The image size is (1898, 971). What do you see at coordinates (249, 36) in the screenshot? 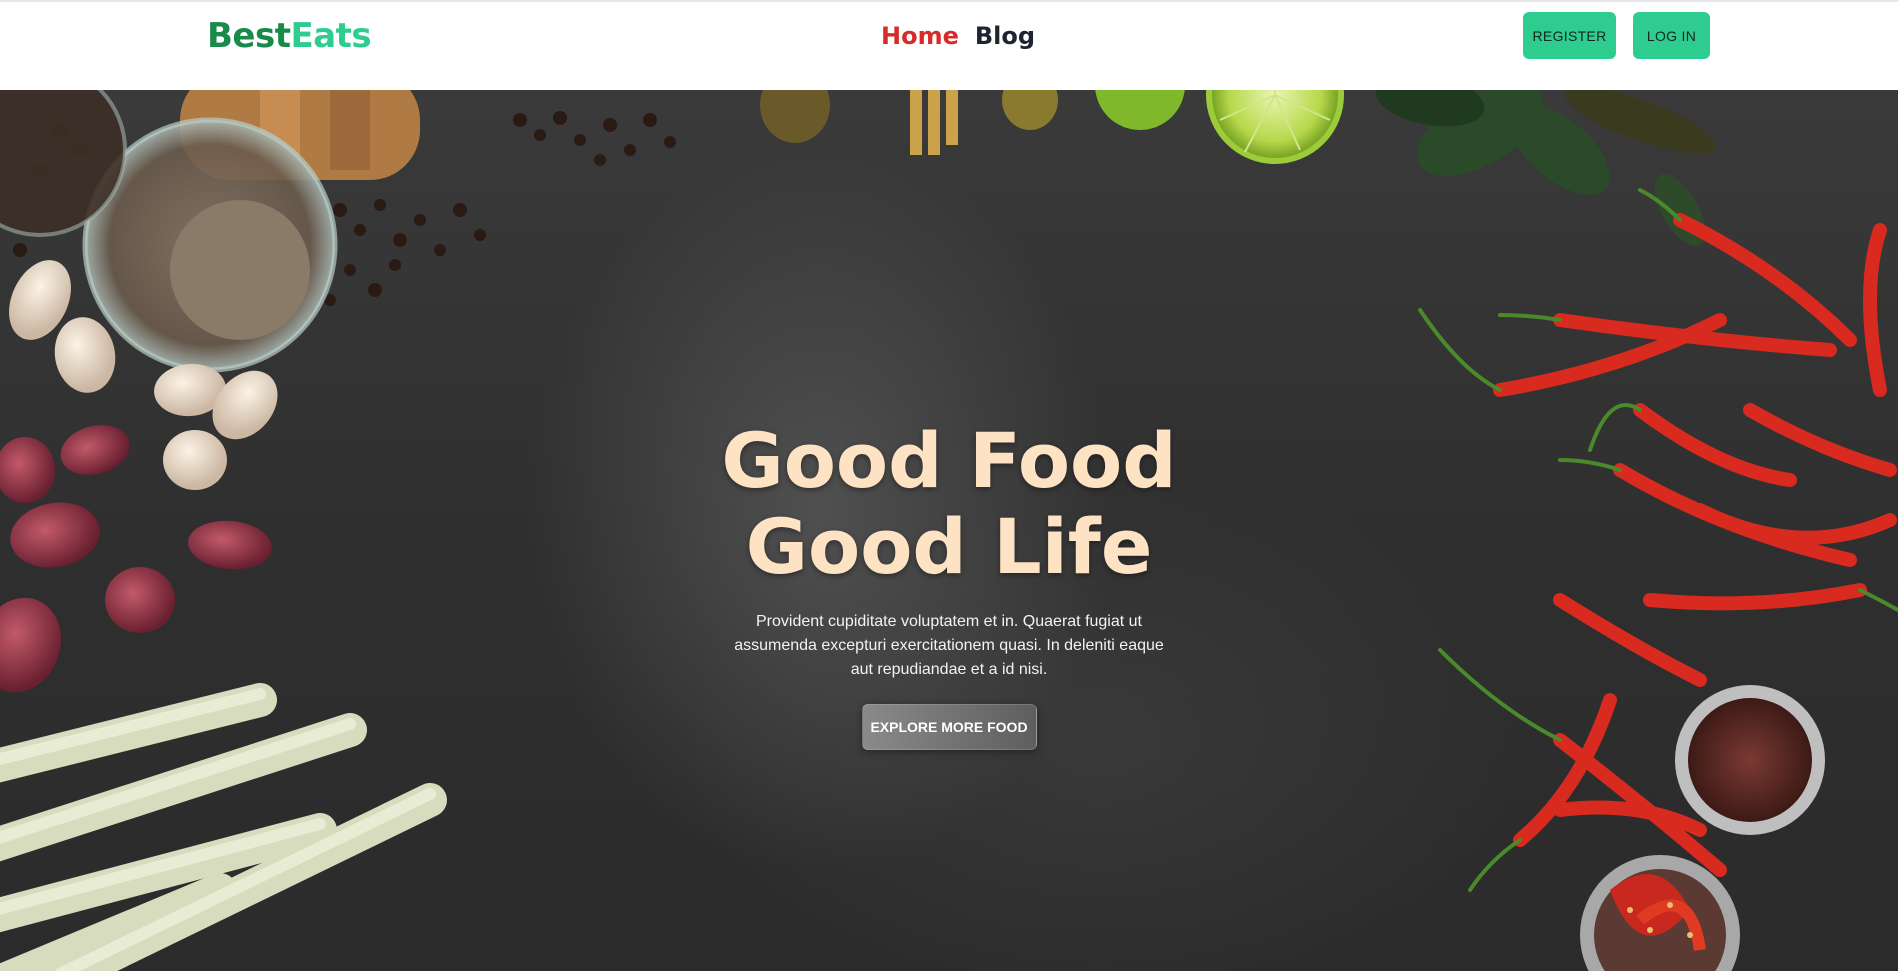
I see `logo-text-best: Best` at bounding box center [249, 36].